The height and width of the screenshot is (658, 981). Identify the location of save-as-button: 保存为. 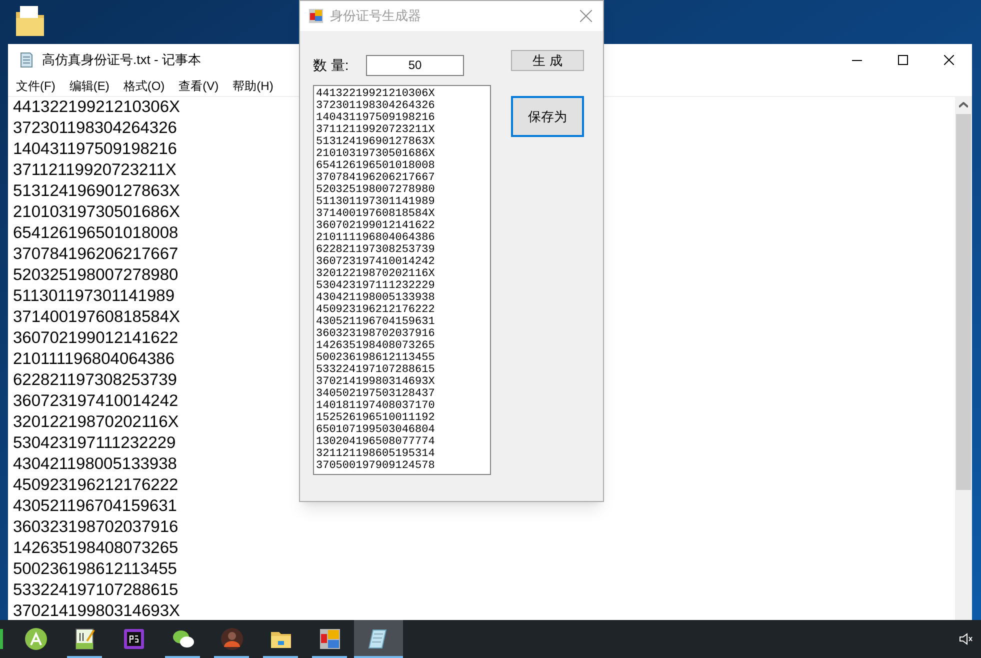
(547, 116).